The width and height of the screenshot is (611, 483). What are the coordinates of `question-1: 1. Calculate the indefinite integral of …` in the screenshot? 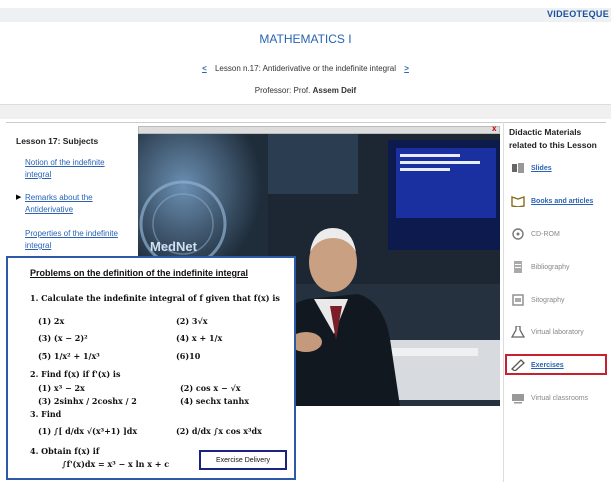 It's located at (155, 298).